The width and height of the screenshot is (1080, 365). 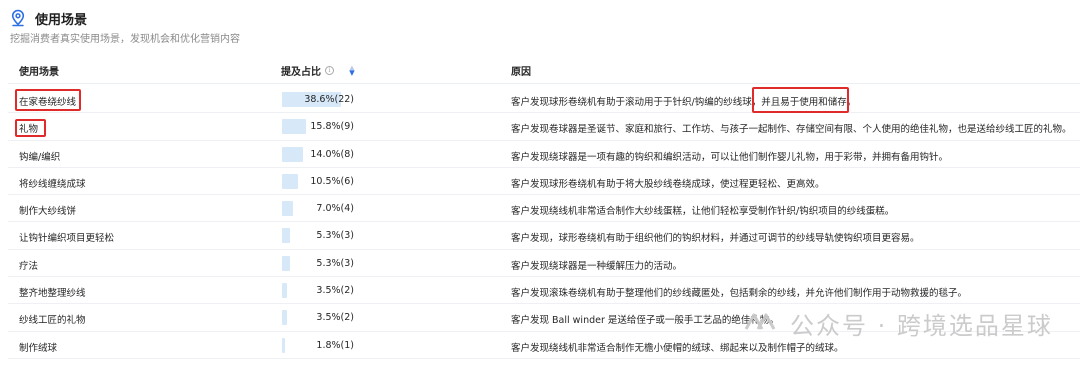 I want to click on watermark: 公众号 · 跨境选品星球, so click(x=897, y=323).